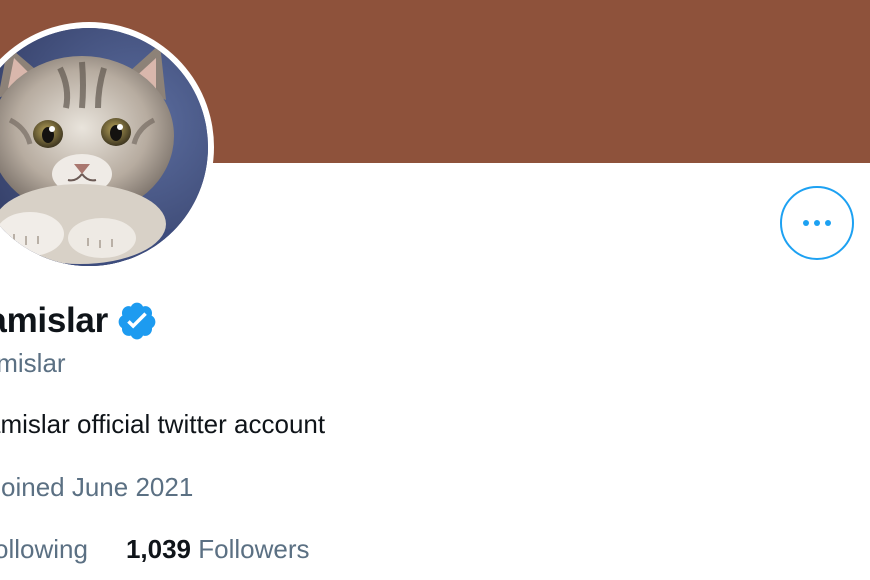  What do you see at coordinates (54, 320) in the screenshot?
I see `display-name: lamislar` at bounding box center [54, 320].